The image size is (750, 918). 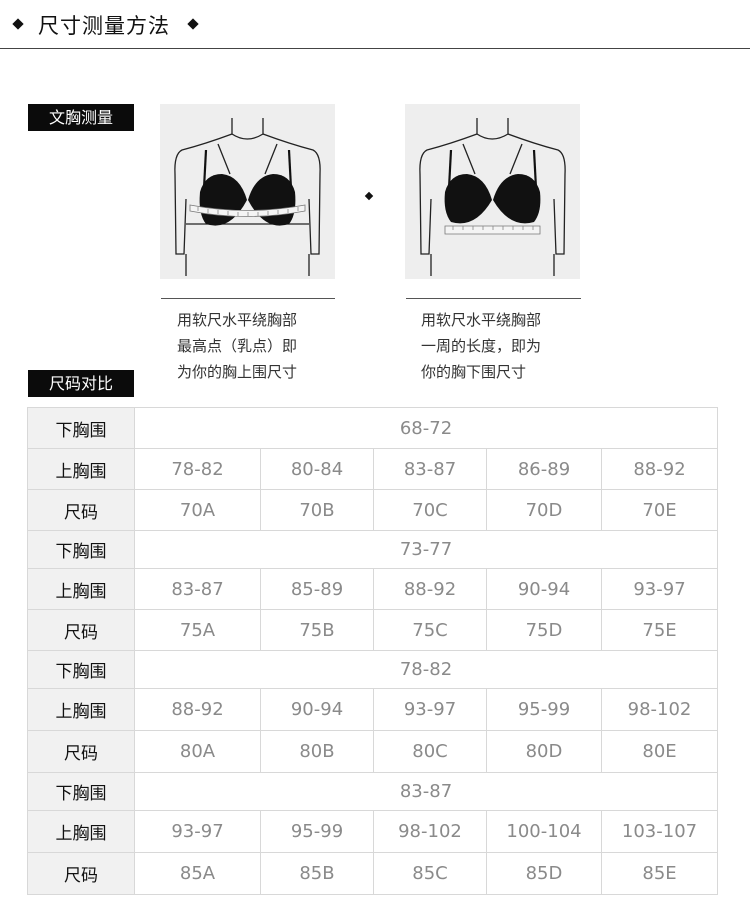 What do you see at coordinates (659, 630) in the screenshot?
I see `size-value: 75E` at bounding box center [659, 630].